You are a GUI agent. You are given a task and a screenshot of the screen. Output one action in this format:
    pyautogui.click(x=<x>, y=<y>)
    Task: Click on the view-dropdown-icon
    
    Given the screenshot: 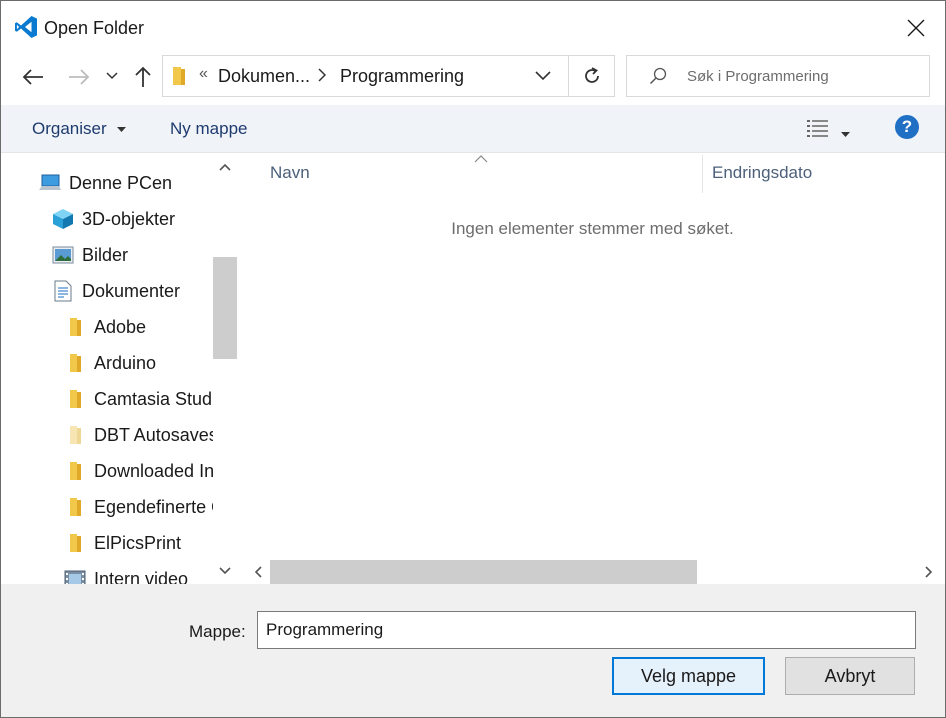 What is the action you would take?
    pyautogui.click(x=845, y=134)
    